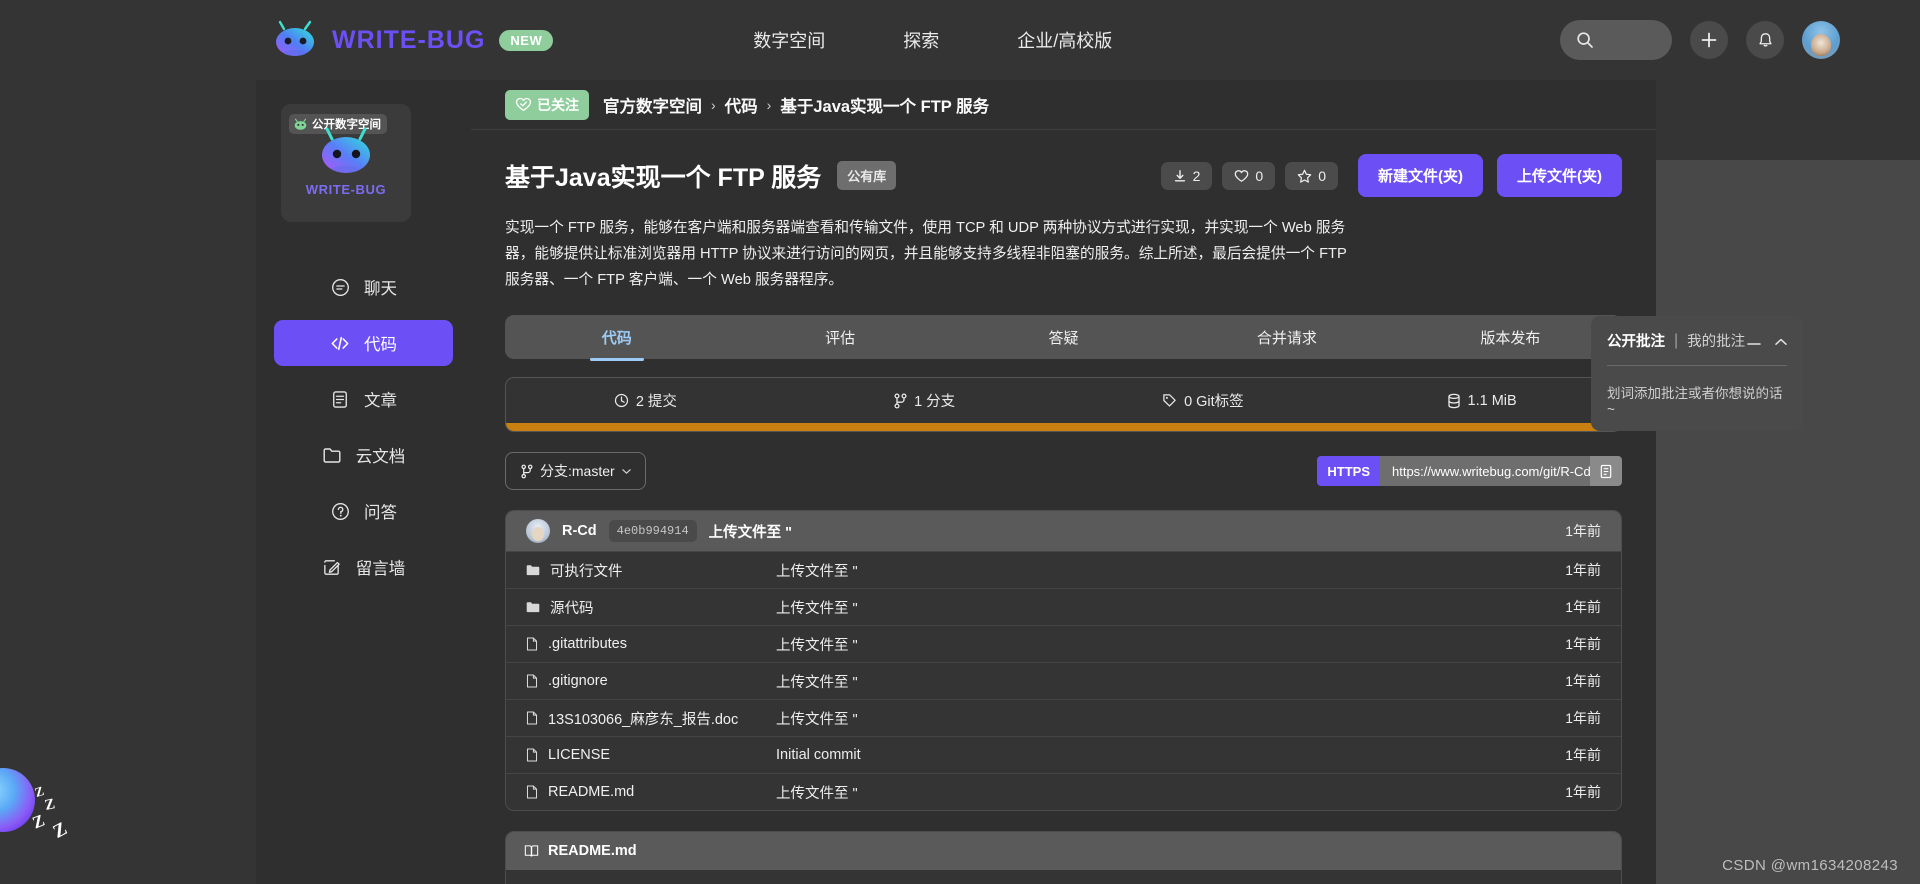 Image resolution: width=1920 pixels, height=884 pixels. What do you see at coordinates (1063, 680) in the screenshot?
I see `table-row: .gitignore 上传文件至 " 1年前` at bounding box center [1063, 680].